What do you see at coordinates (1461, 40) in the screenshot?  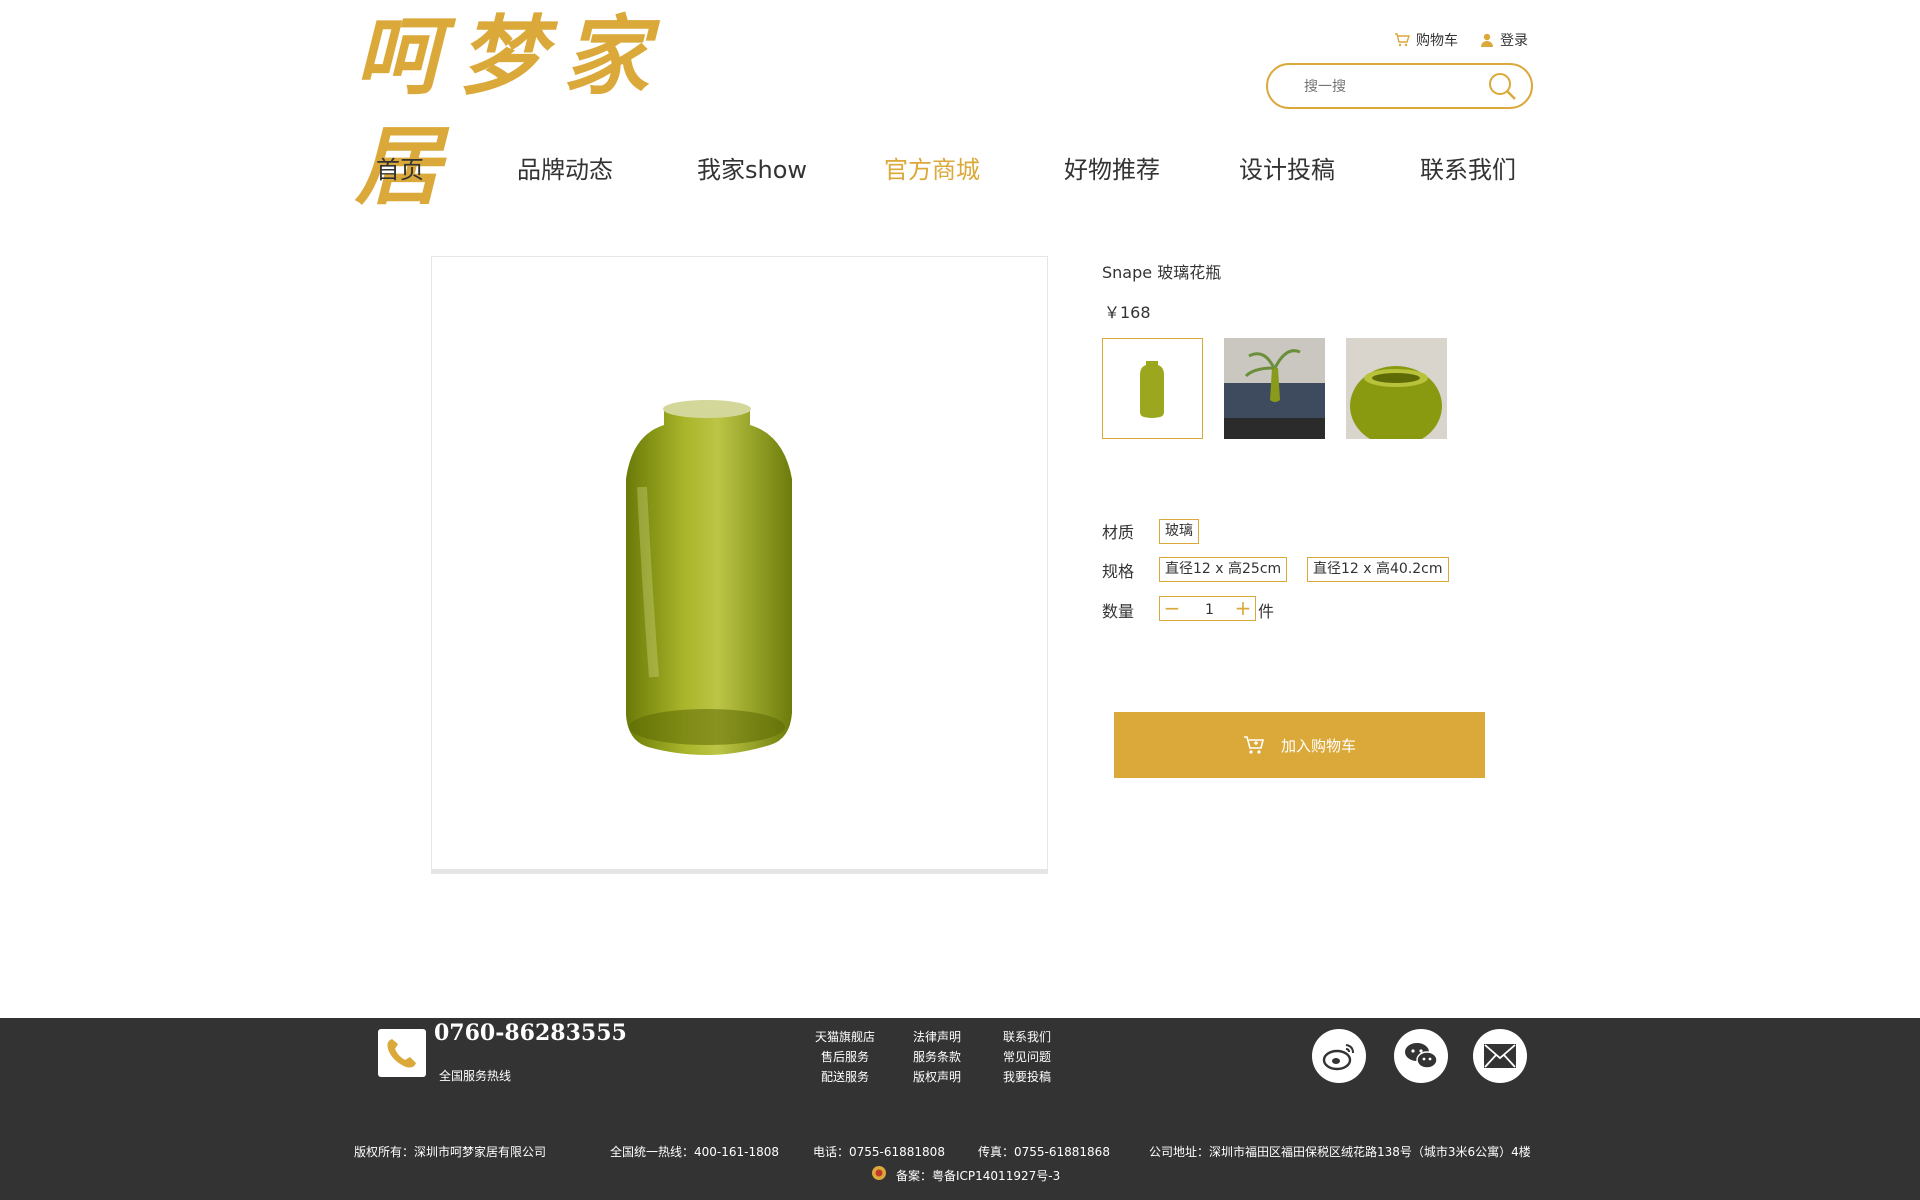 I see `top-links: 购物车 登录` at bounding box center [1461, 40].